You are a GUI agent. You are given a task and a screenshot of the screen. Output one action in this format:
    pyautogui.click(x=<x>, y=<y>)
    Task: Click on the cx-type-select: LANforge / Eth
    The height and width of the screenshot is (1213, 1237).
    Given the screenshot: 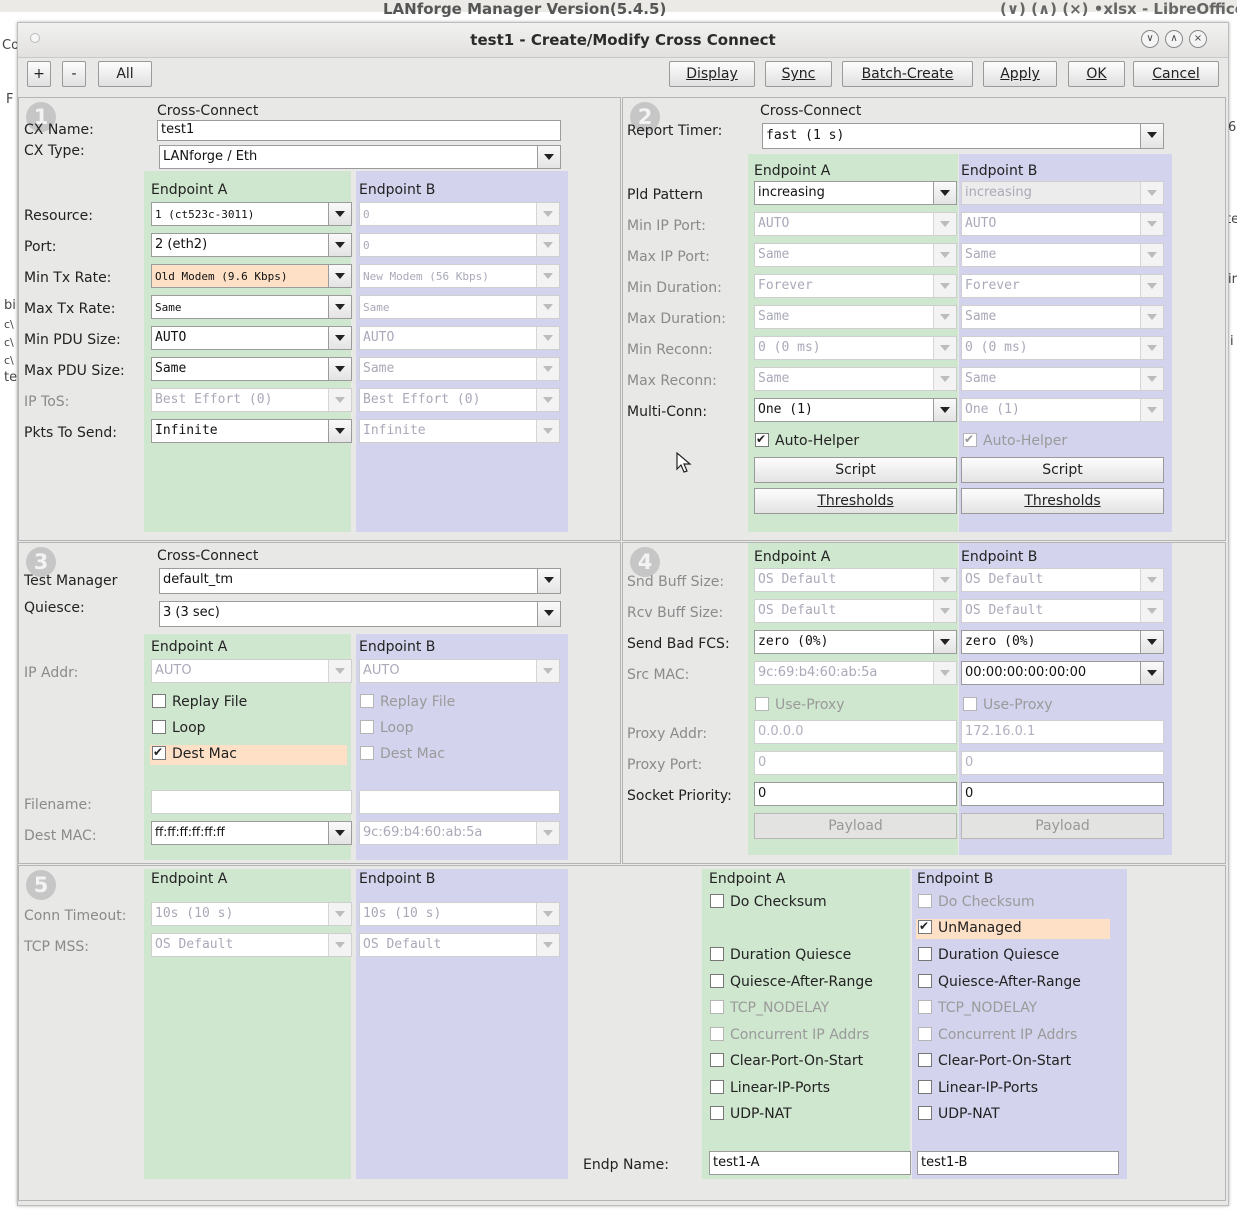 What is the action you would take?
    pyautogui.click(x=360, y=157)
    